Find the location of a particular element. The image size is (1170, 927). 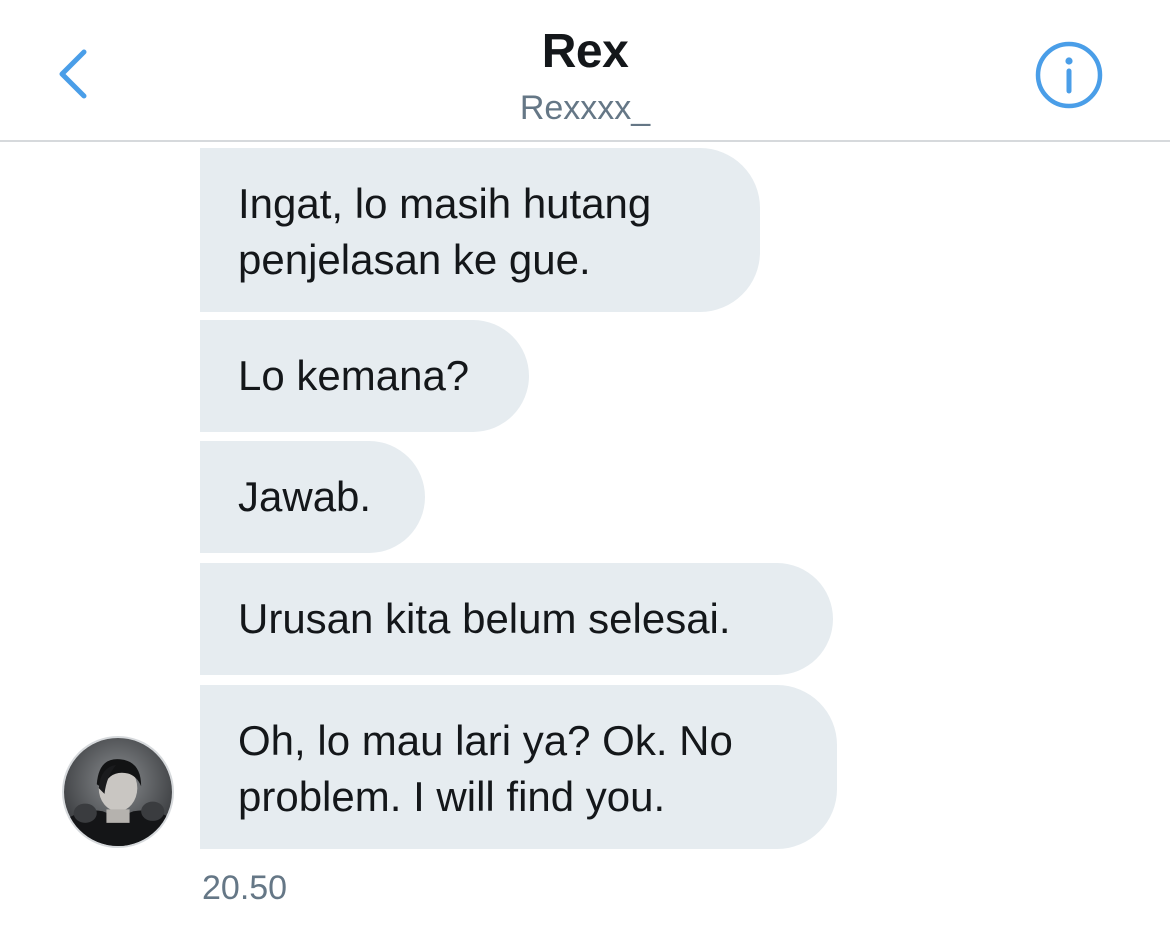

avatar is located at coordinates (118, 792).